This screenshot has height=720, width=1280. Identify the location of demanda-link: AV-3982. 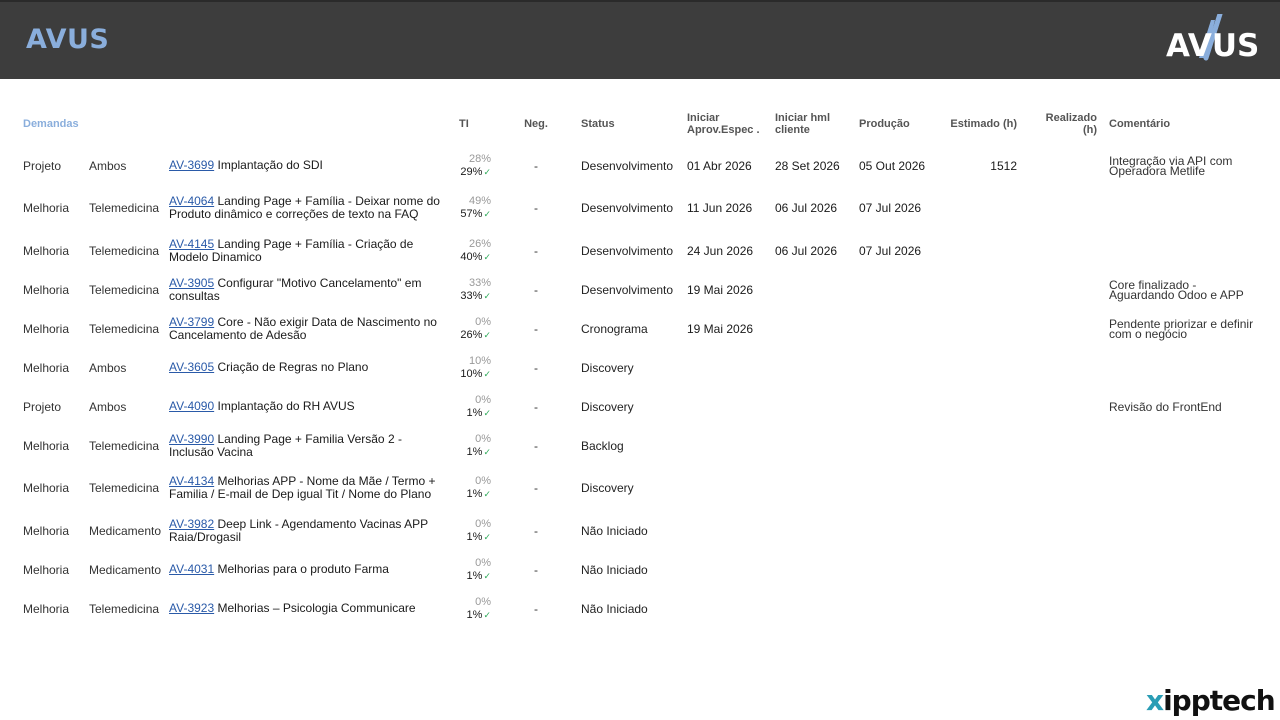
(191, 524).